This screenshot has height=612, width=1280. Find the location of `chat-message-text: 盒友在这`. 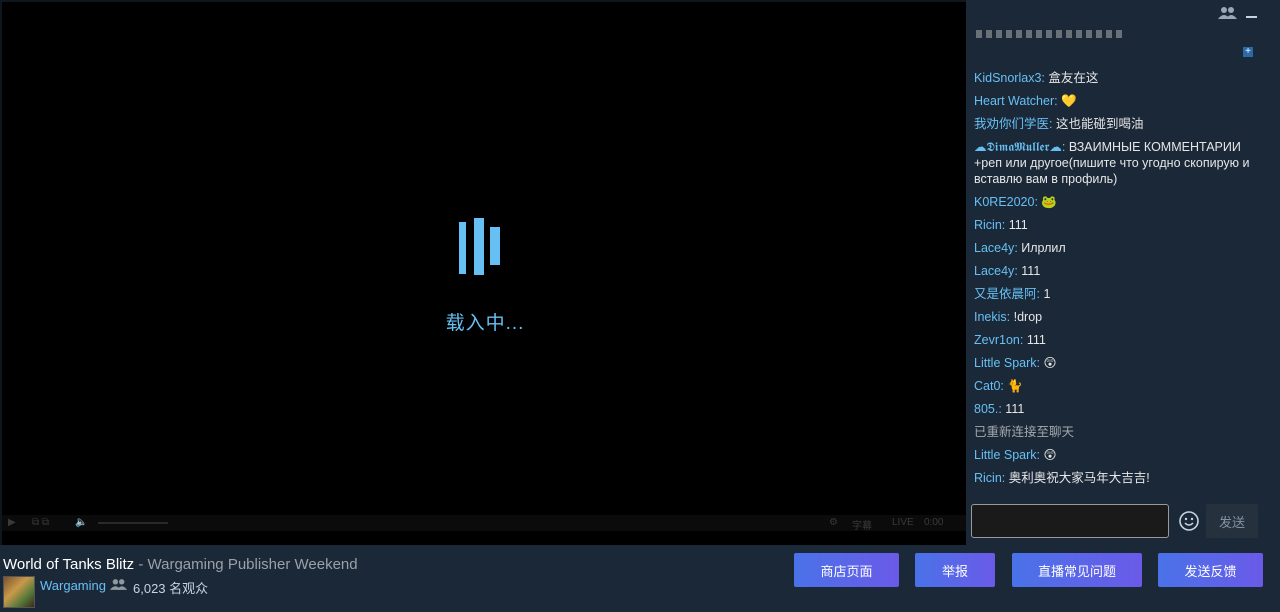

chat-message-text: 盒友在这 is located at coordinates (1073, 78).